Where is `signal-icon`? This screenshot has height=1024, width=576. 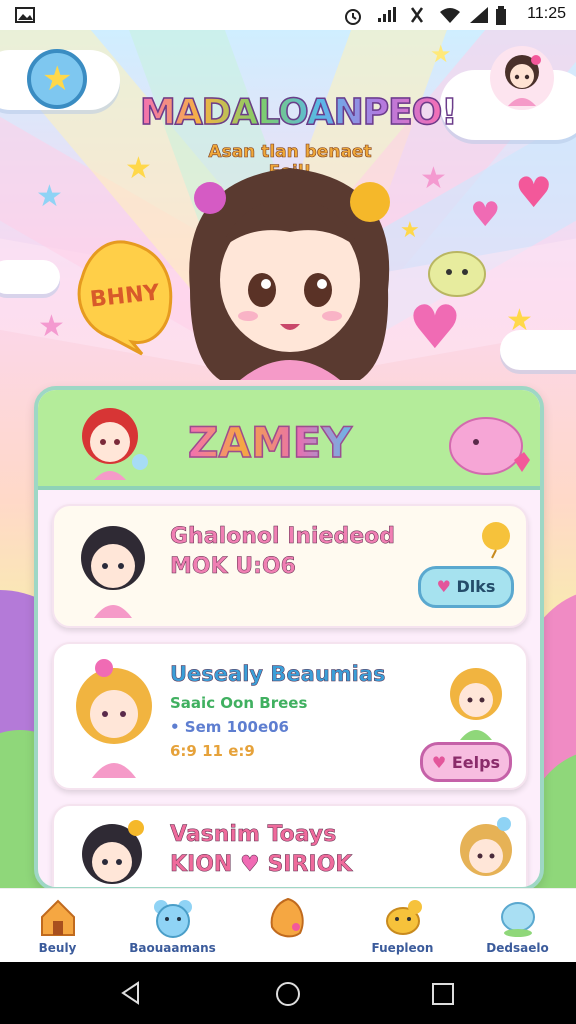 signal-icon is located at coordinates (387, 14).